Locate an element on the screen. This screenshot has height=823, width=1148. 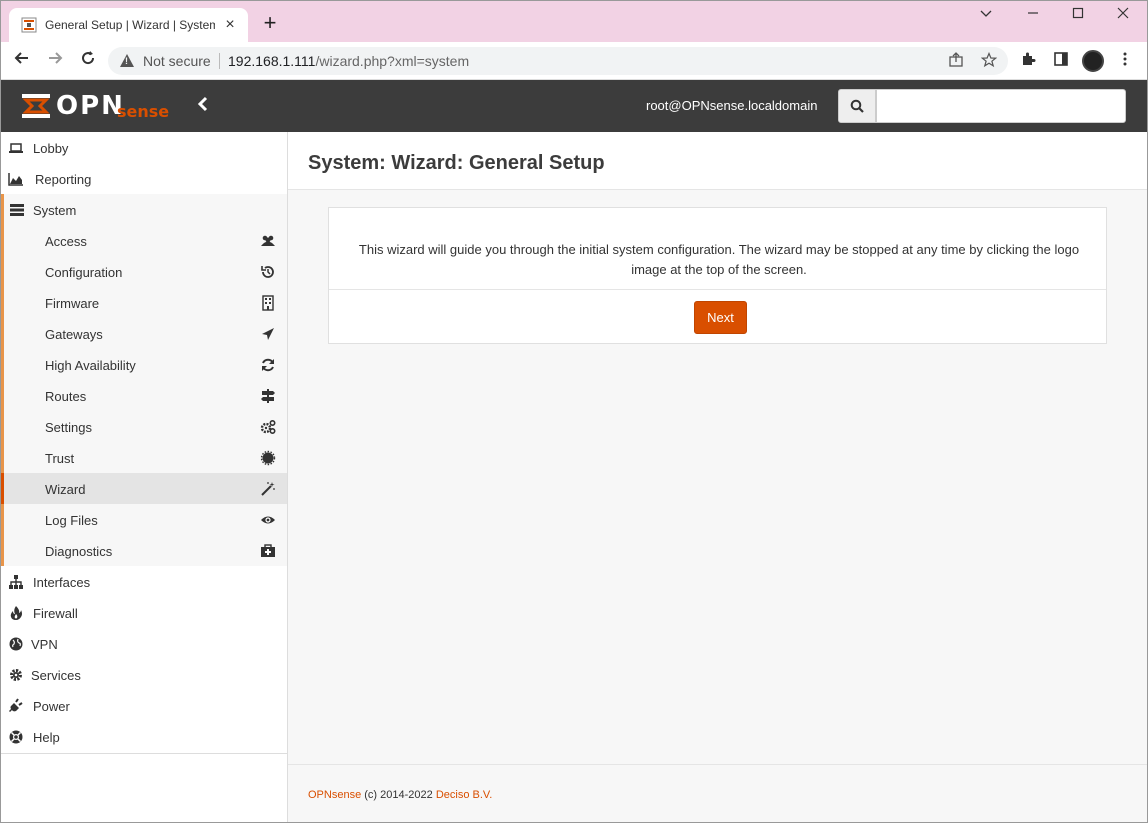
app-header: OPN sense root@OPNsense.localdomain is located at coordinates (574, 106).